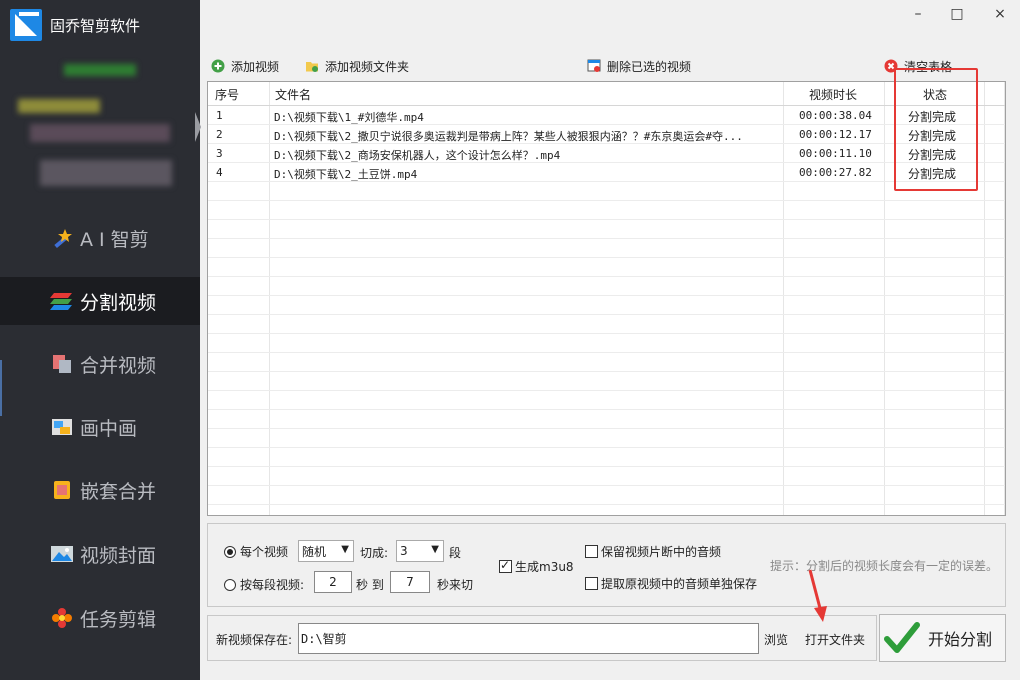  I want to click on save-path-input: D:\智剪, so click(528, 638).